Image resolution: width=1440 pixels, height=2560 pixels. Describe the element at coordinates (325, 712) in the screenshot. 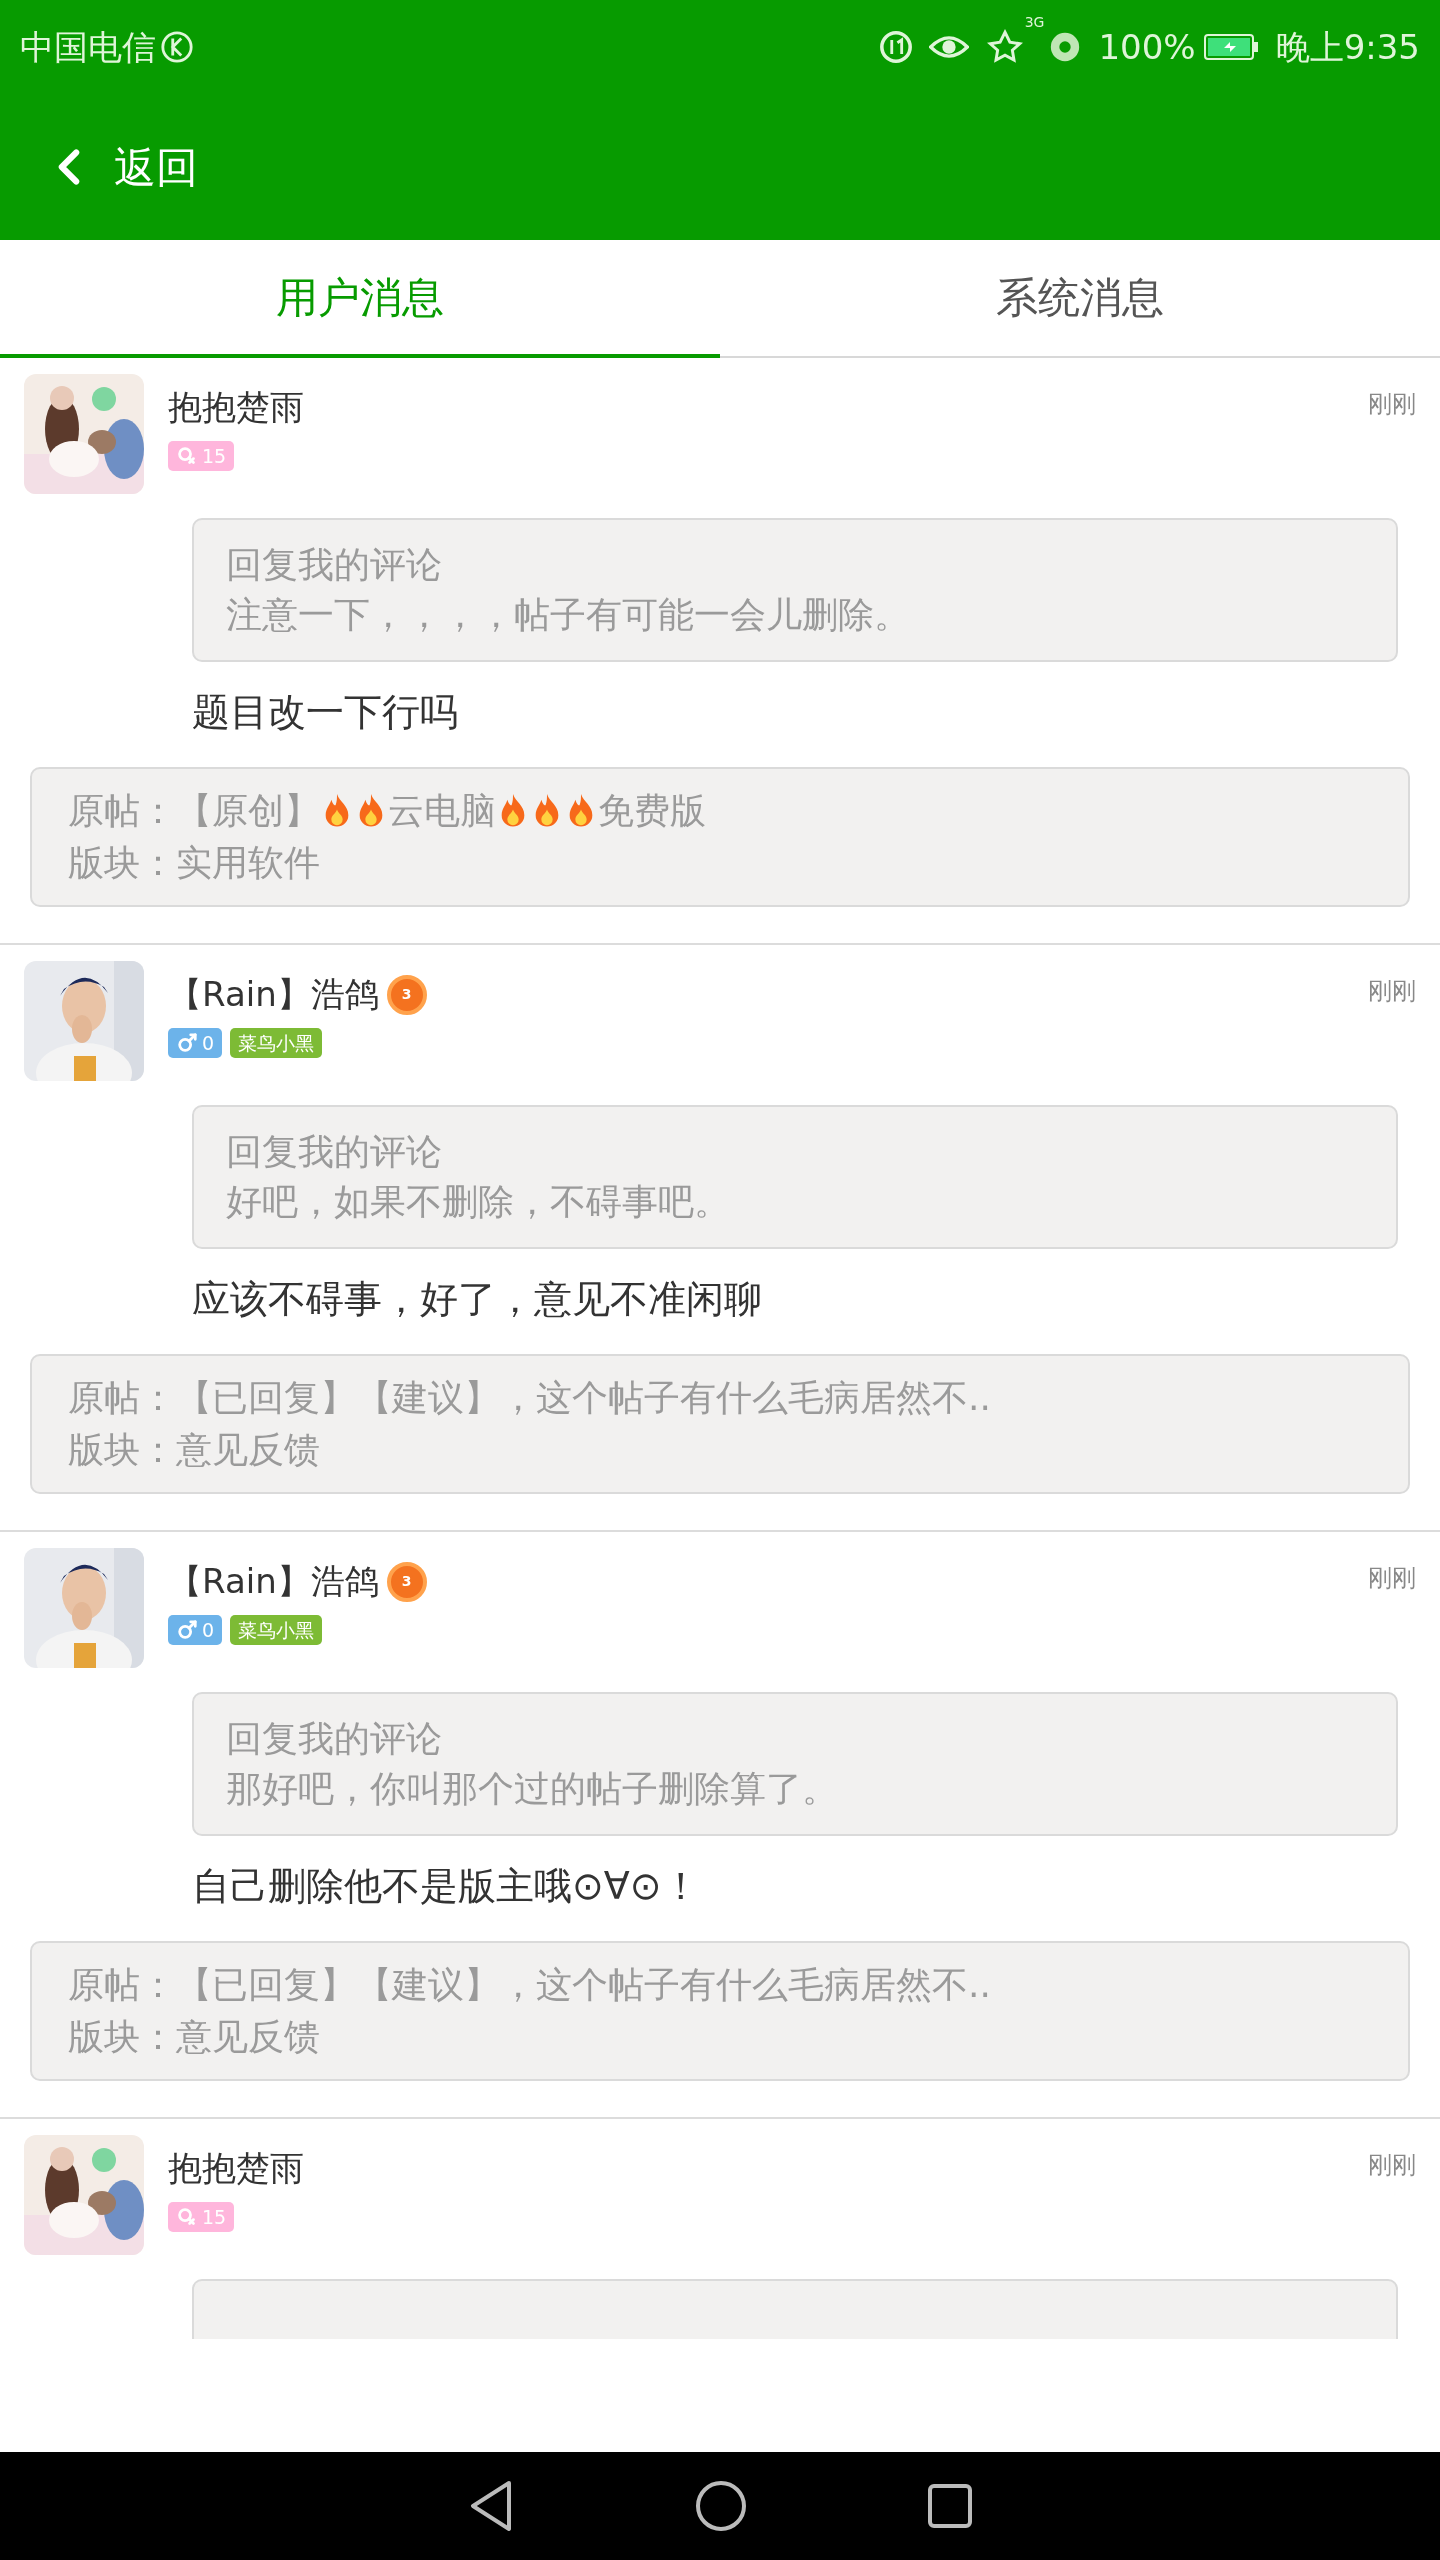

I see `reply-text: 题目改一下行吗` at that location.